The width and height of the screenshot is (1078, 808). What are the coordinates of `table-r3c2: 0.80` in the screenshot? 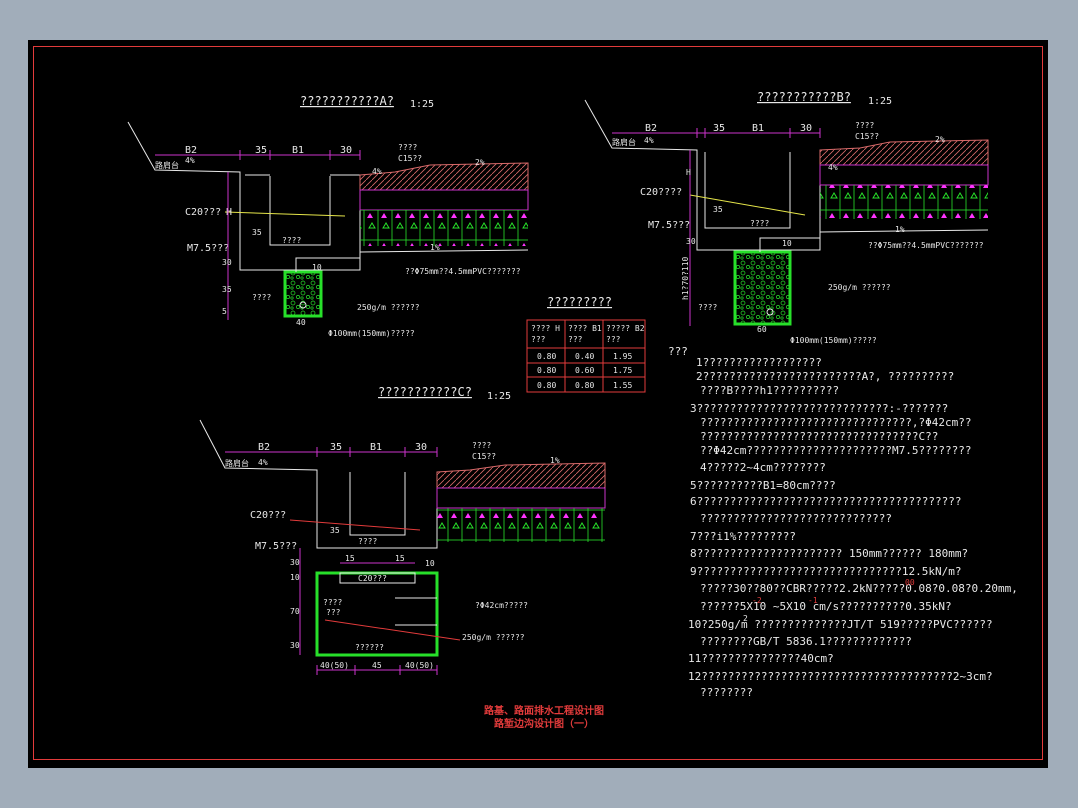 It's located at (584, 385).